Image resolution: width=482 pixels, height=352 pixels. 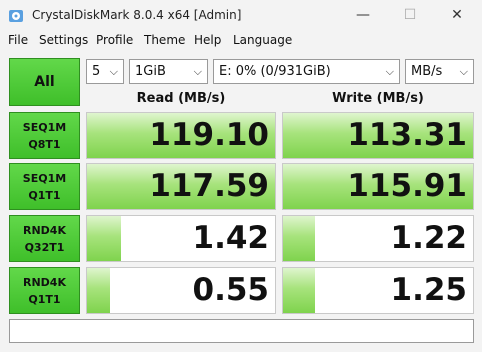 I want to click on minimize-button: —, so click(x=363, y=15).